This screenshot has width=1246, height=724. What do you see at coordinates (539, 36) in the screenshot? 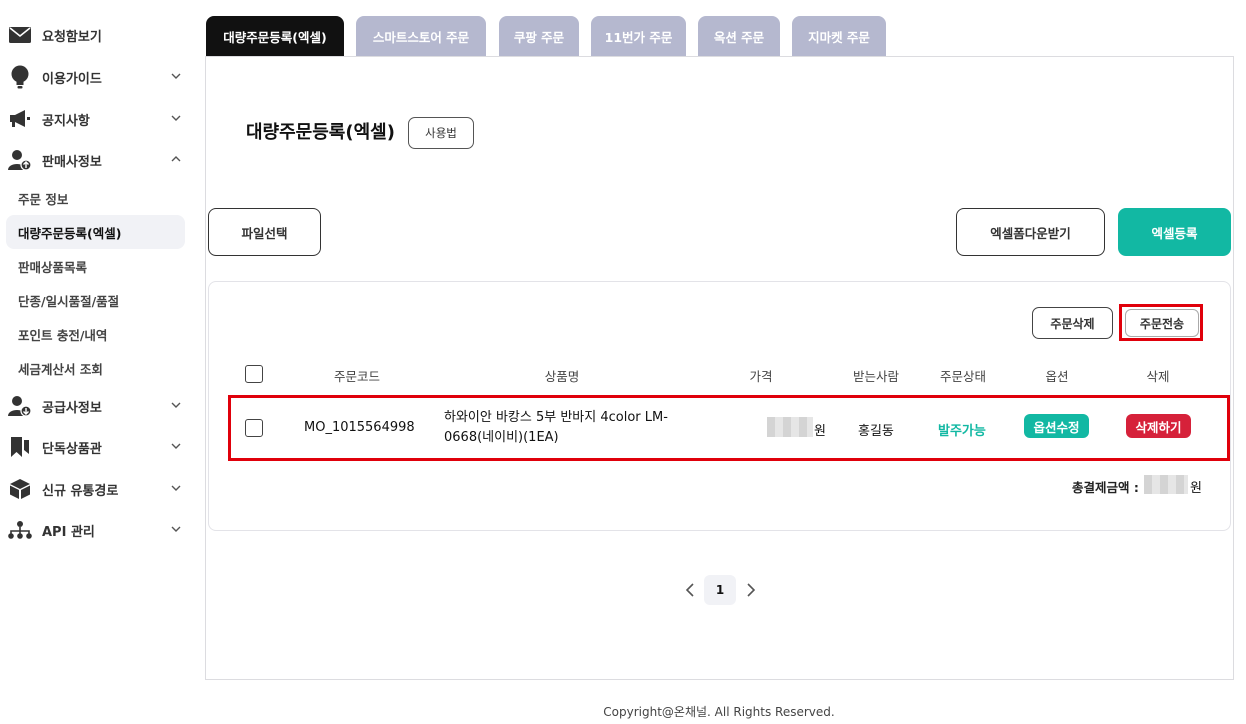
I see `tab-coupang: 쿠팡 주문` at bounding box center [539, 36].